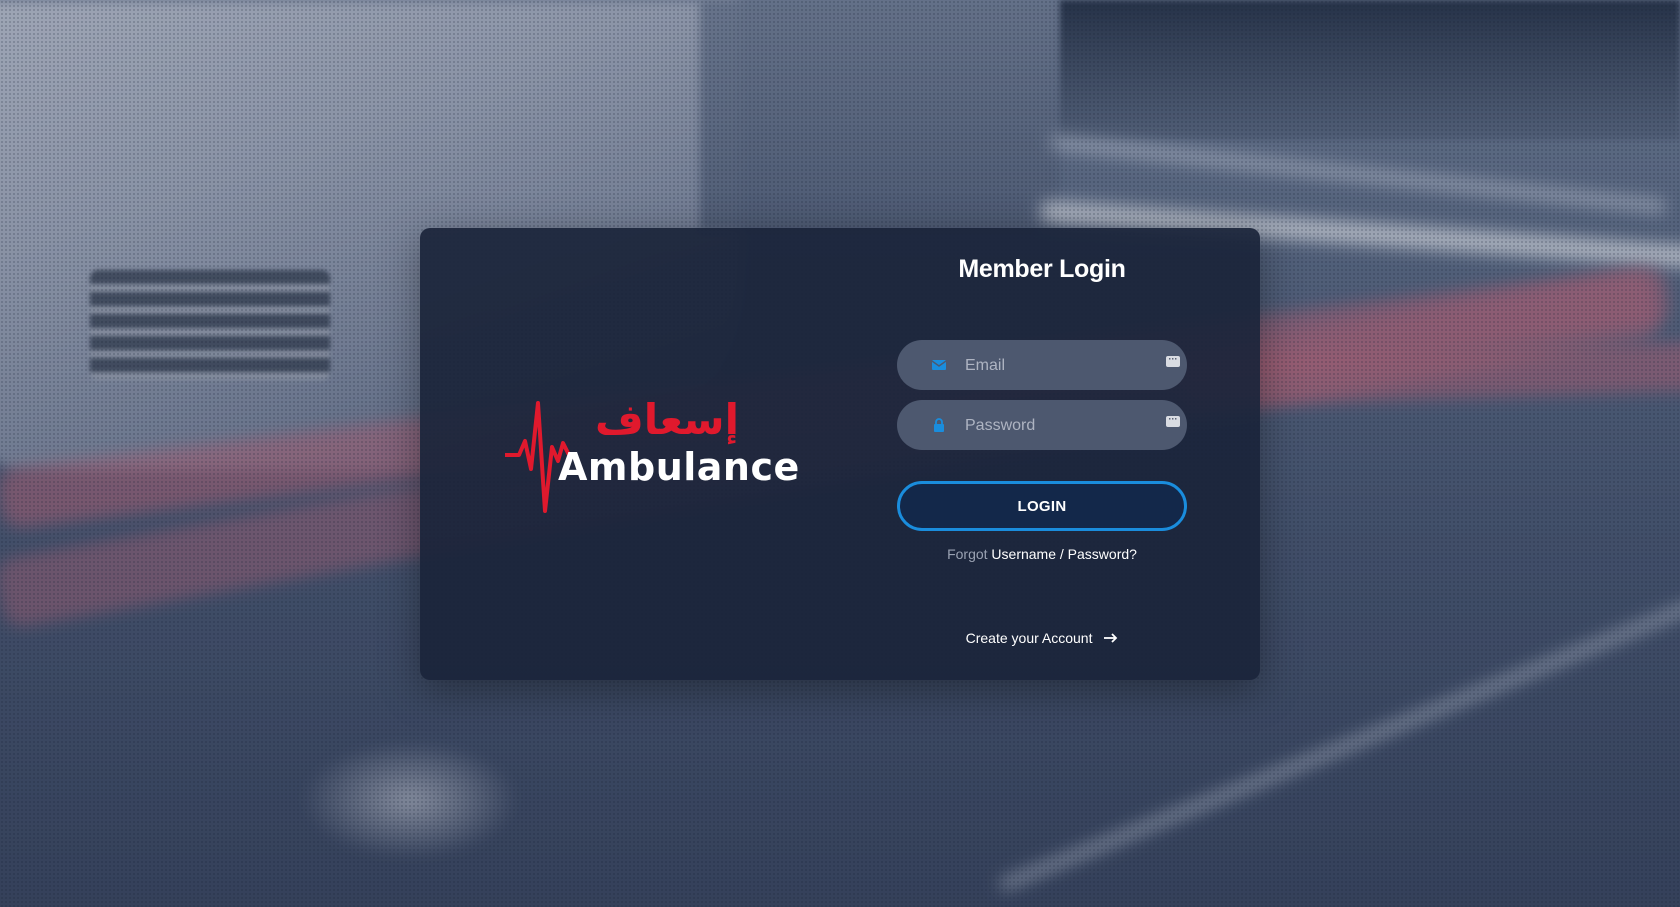 This screenshot has height=907, width=1680. Describe the element at coordinates (967, 554) in the screenshot. I see `forgot-prefix: Forgot` at that location.